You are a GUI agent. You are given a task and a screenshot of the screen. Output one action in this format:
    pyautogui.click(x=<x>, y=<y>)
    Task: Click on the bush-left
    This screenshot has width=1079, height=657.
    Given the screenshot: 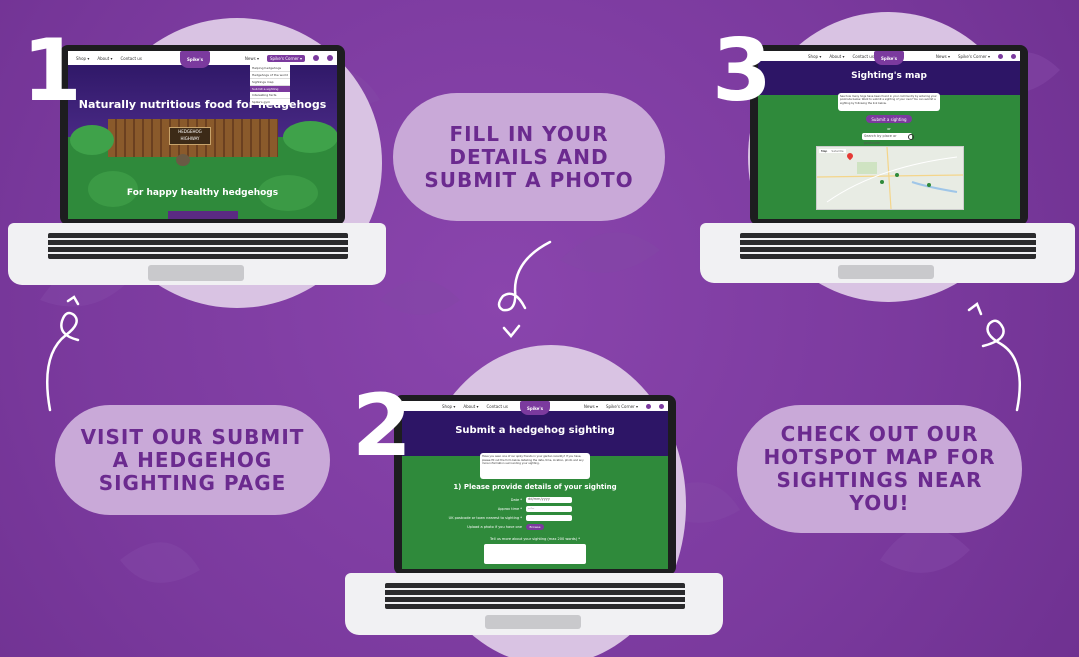 What is the action you would take?
    pyautogui.click(x=92, y=140)
    